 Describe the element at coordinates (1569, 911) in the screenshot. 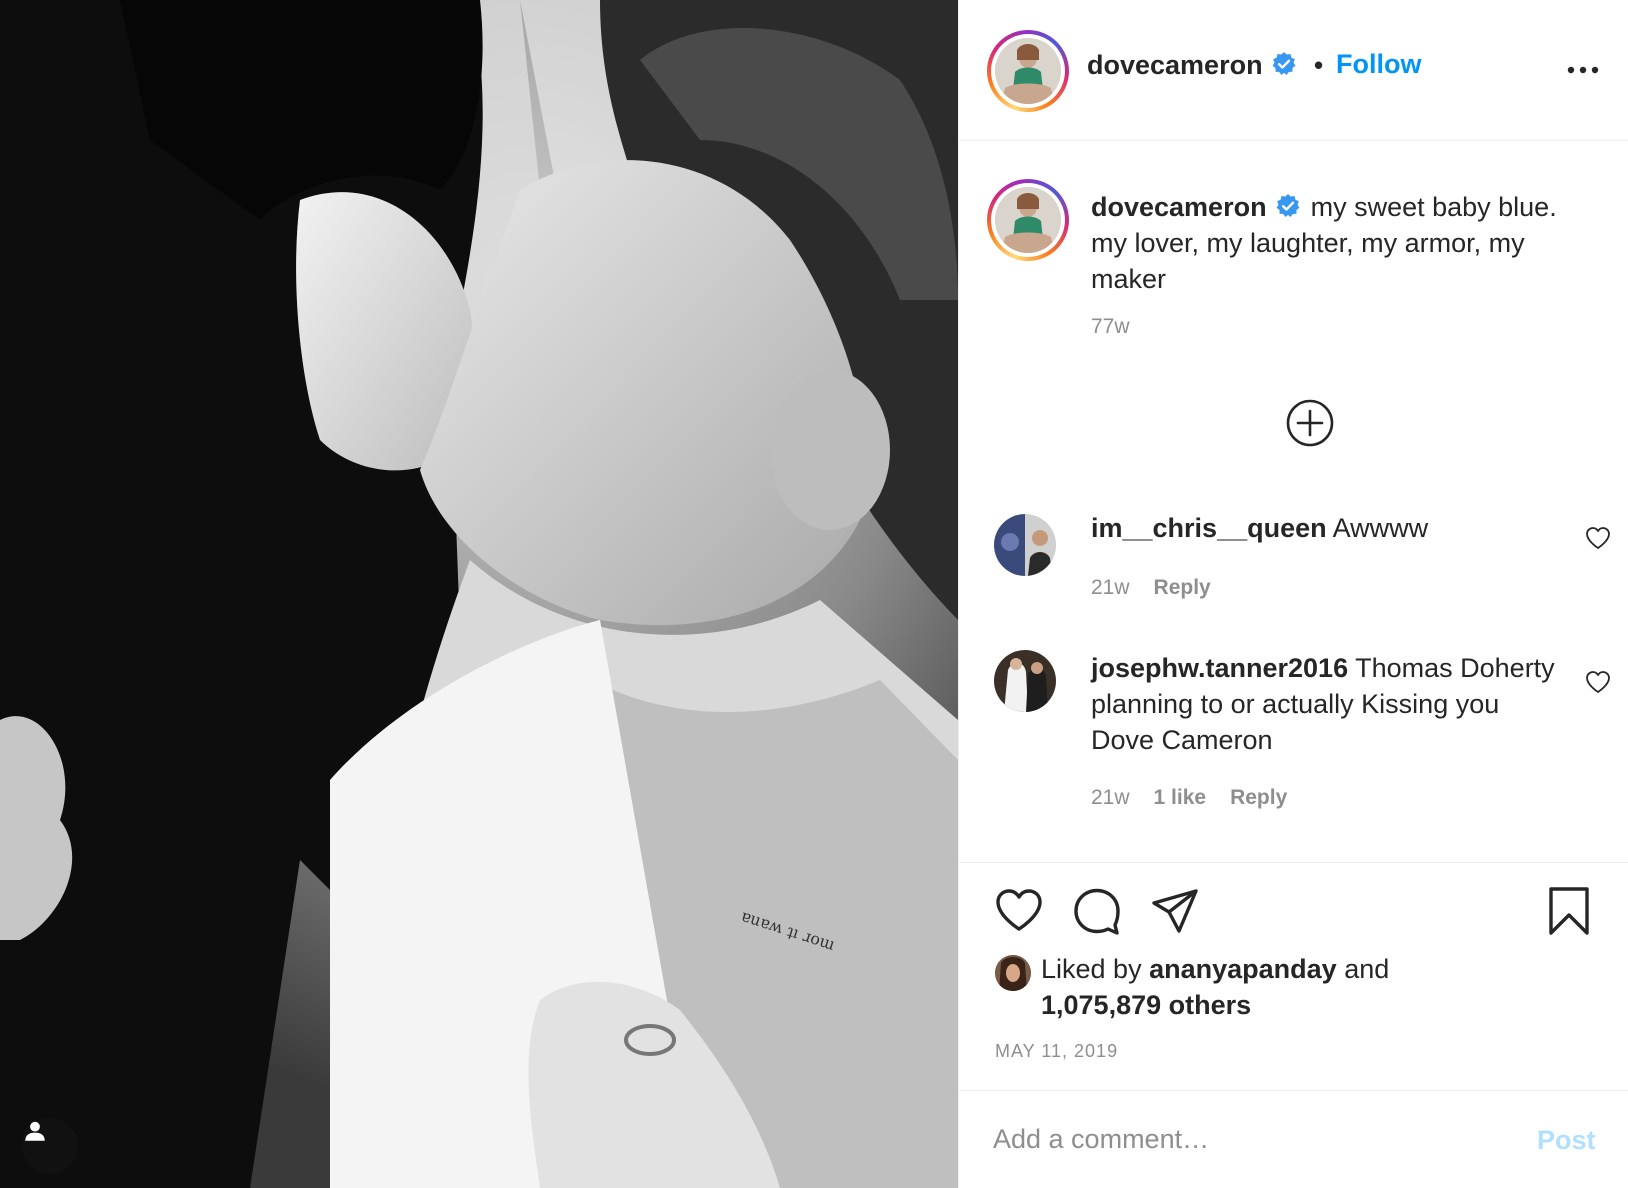

I see `bookmark-icon` at that location.